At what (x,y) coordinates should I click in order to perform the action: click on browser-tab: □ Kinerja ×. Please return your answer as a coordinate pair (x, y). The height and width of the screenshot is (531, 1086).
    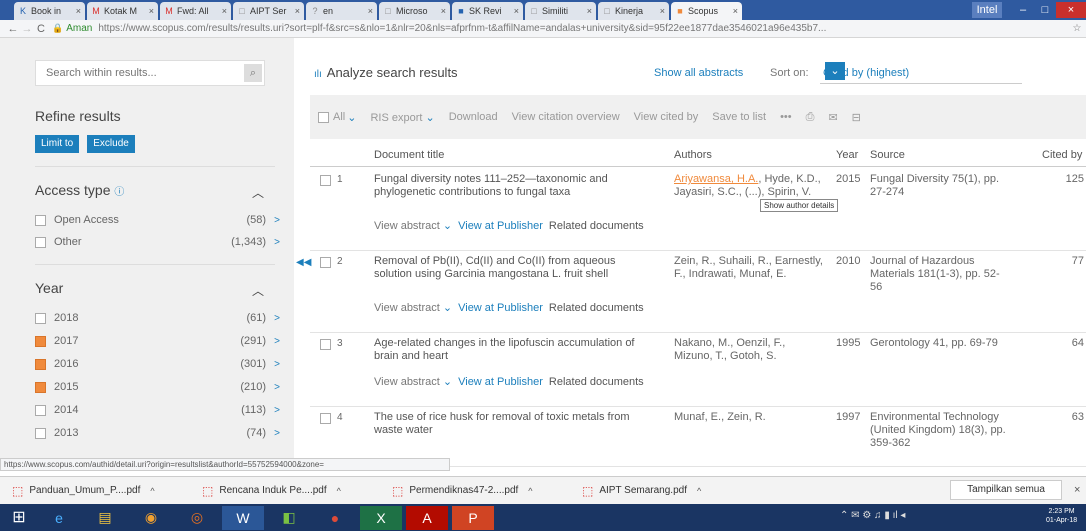
    Looking at the image, I should click on (633, 11).